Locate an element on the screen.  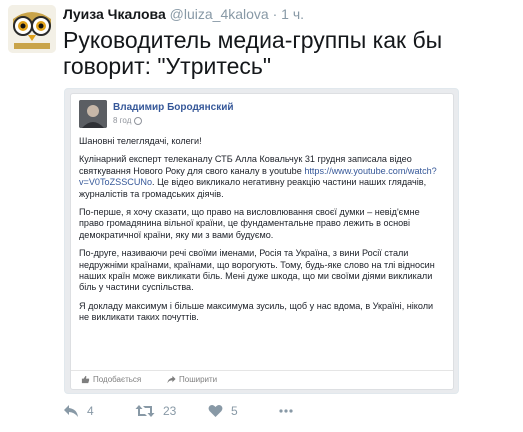
author-handle: @luiza_4kalova is located at coordinates (219, 14).